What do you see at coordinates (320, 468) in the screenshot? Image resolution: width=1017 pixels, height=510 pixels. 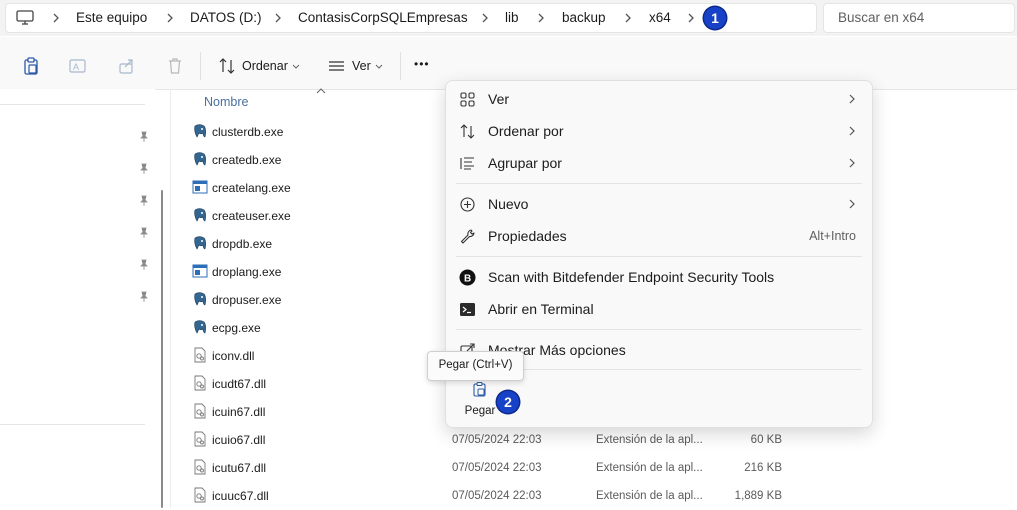 I see `file-row: icutu67.dll` at bounding box center [320, 468].